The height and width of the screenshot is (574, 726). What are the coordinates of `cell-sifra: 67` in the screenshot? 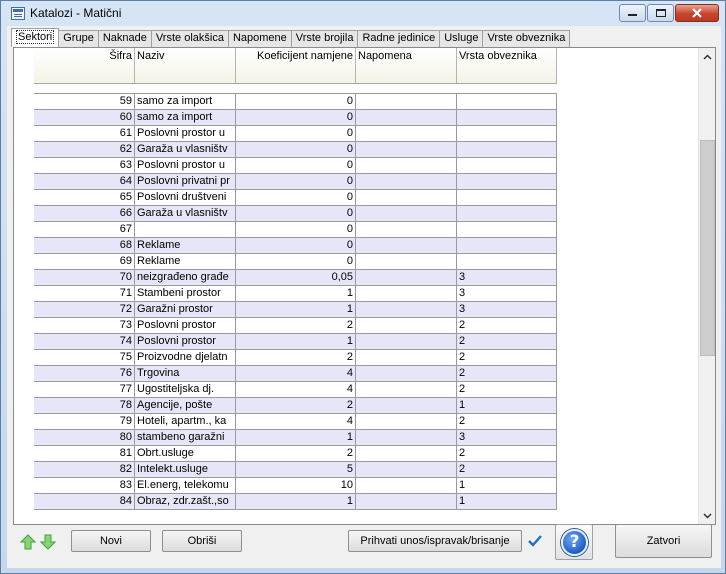 It's located at (84, 229).